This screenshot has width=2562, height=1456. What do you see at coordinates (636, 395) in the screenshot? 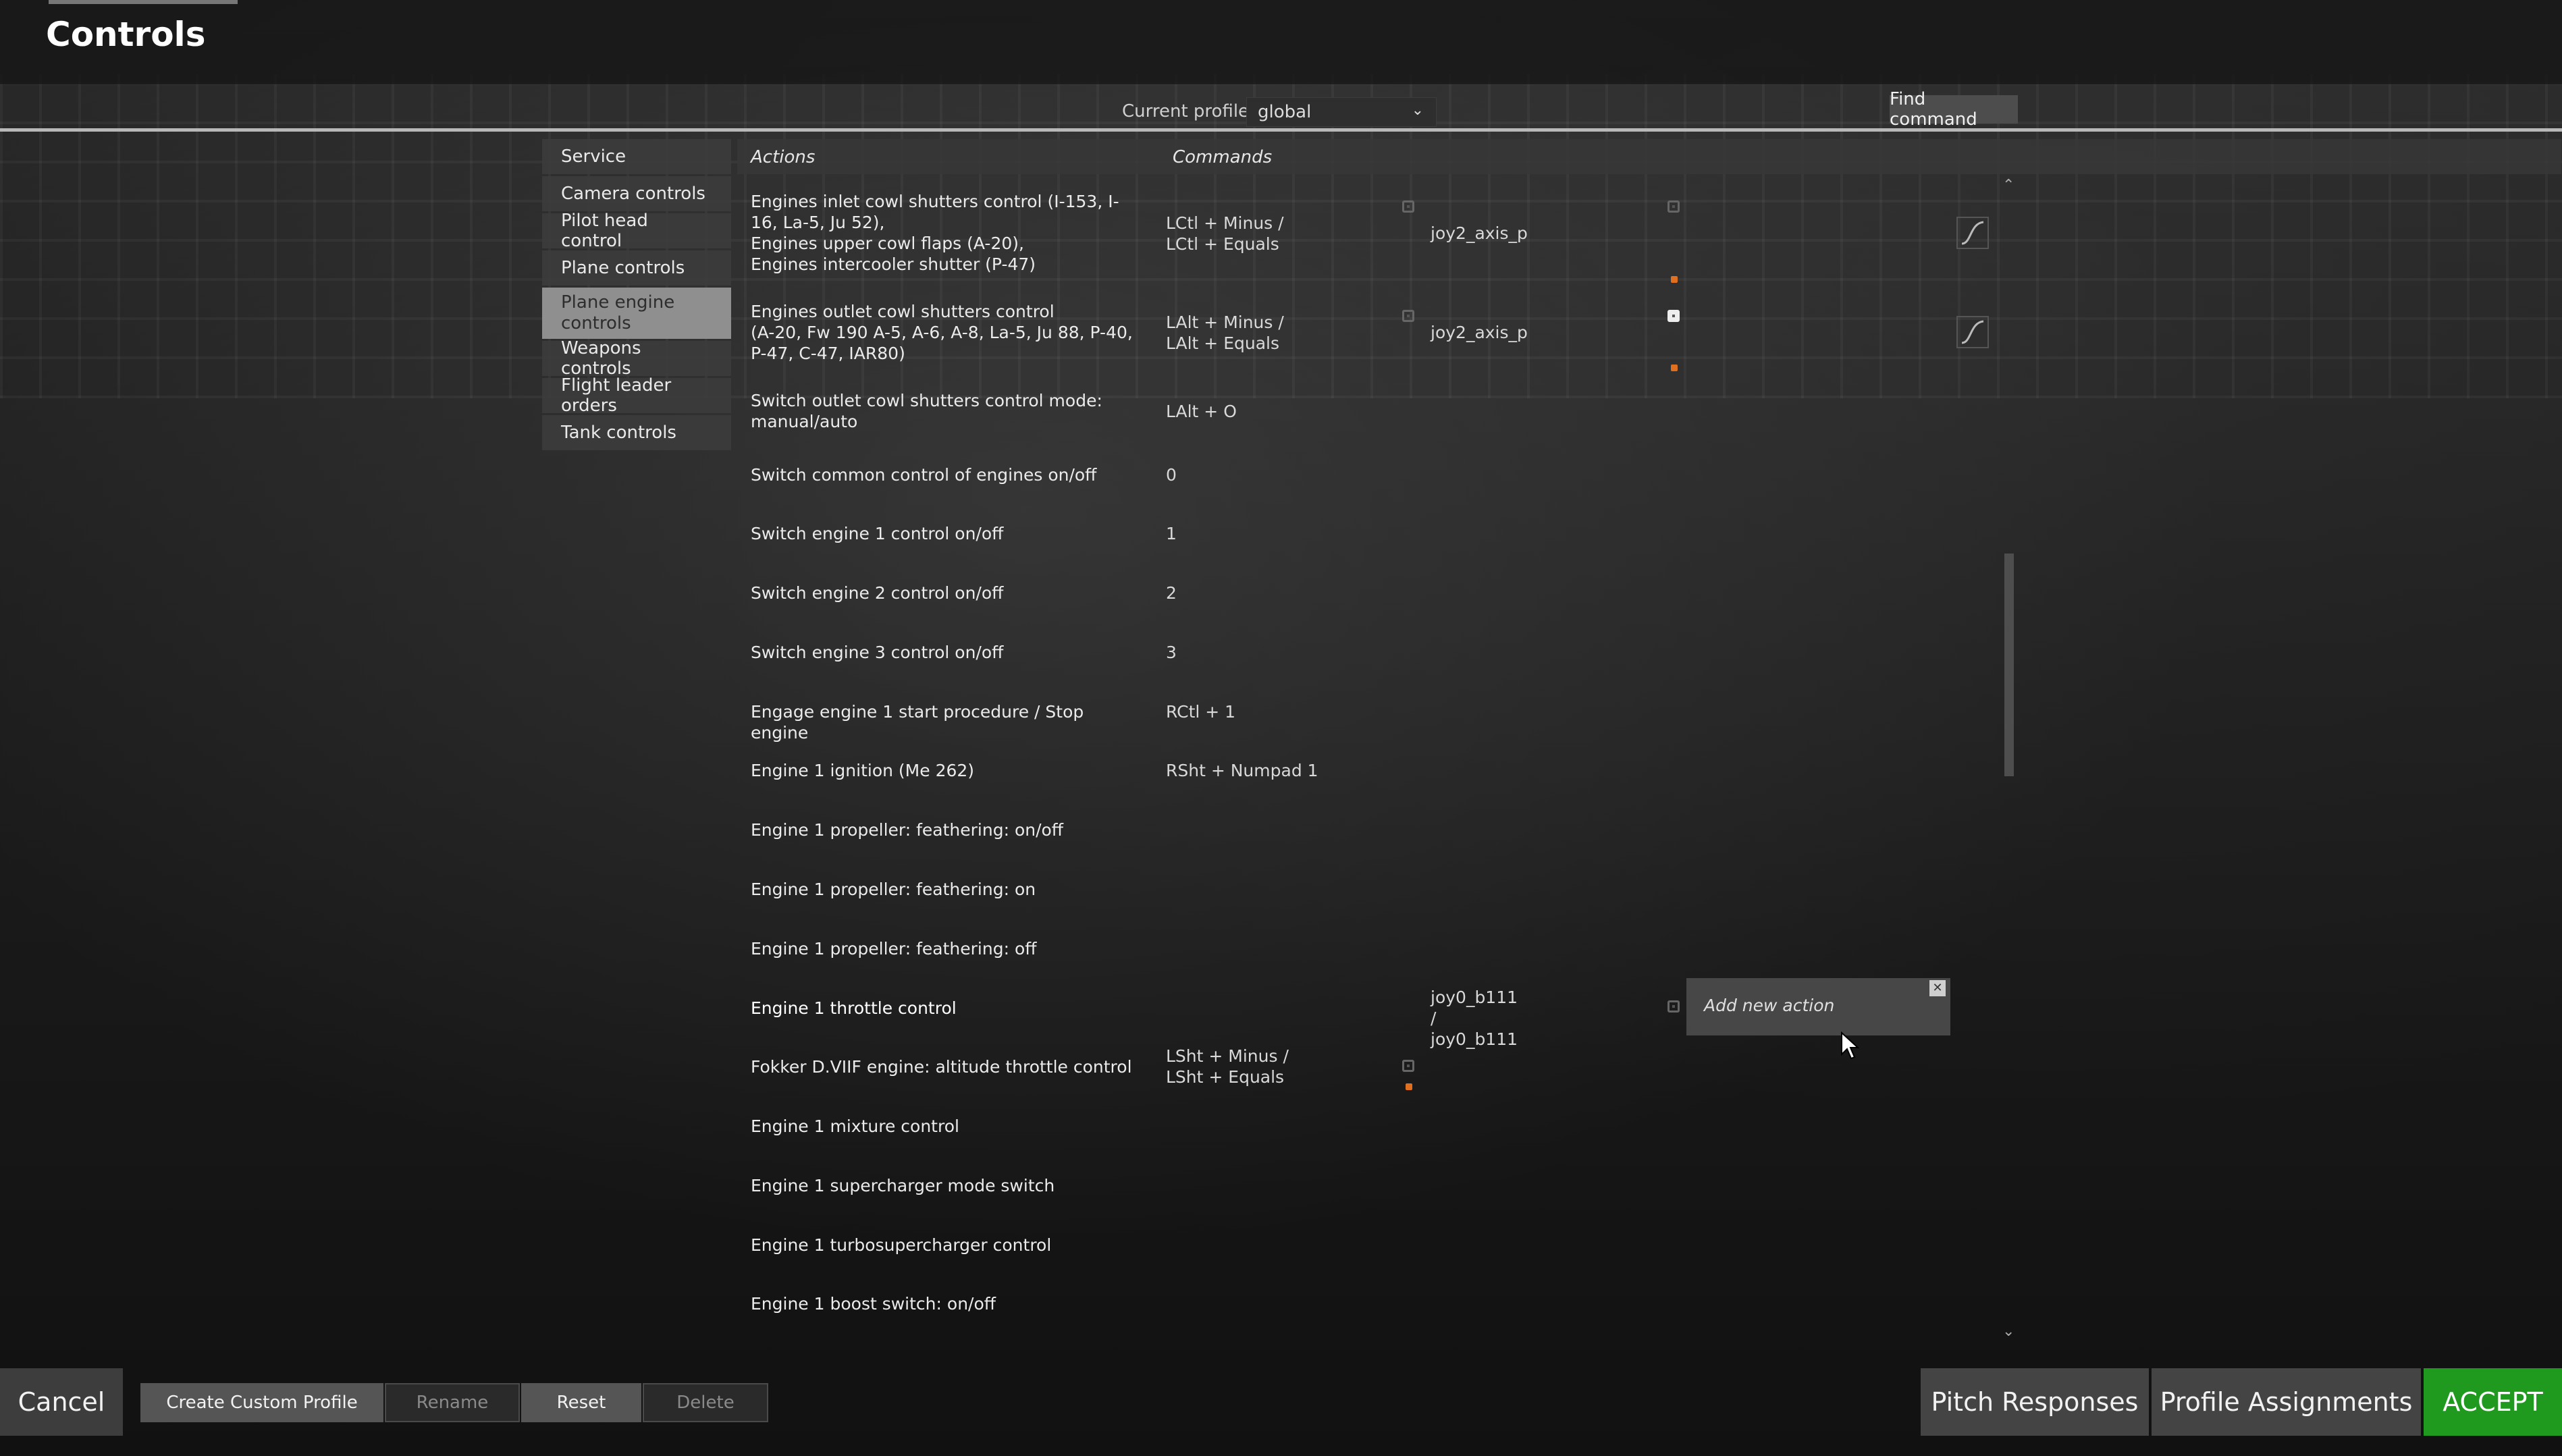
I see `category-flight-leader-orders: Flight leader orders` at bounding box center [636, 395].